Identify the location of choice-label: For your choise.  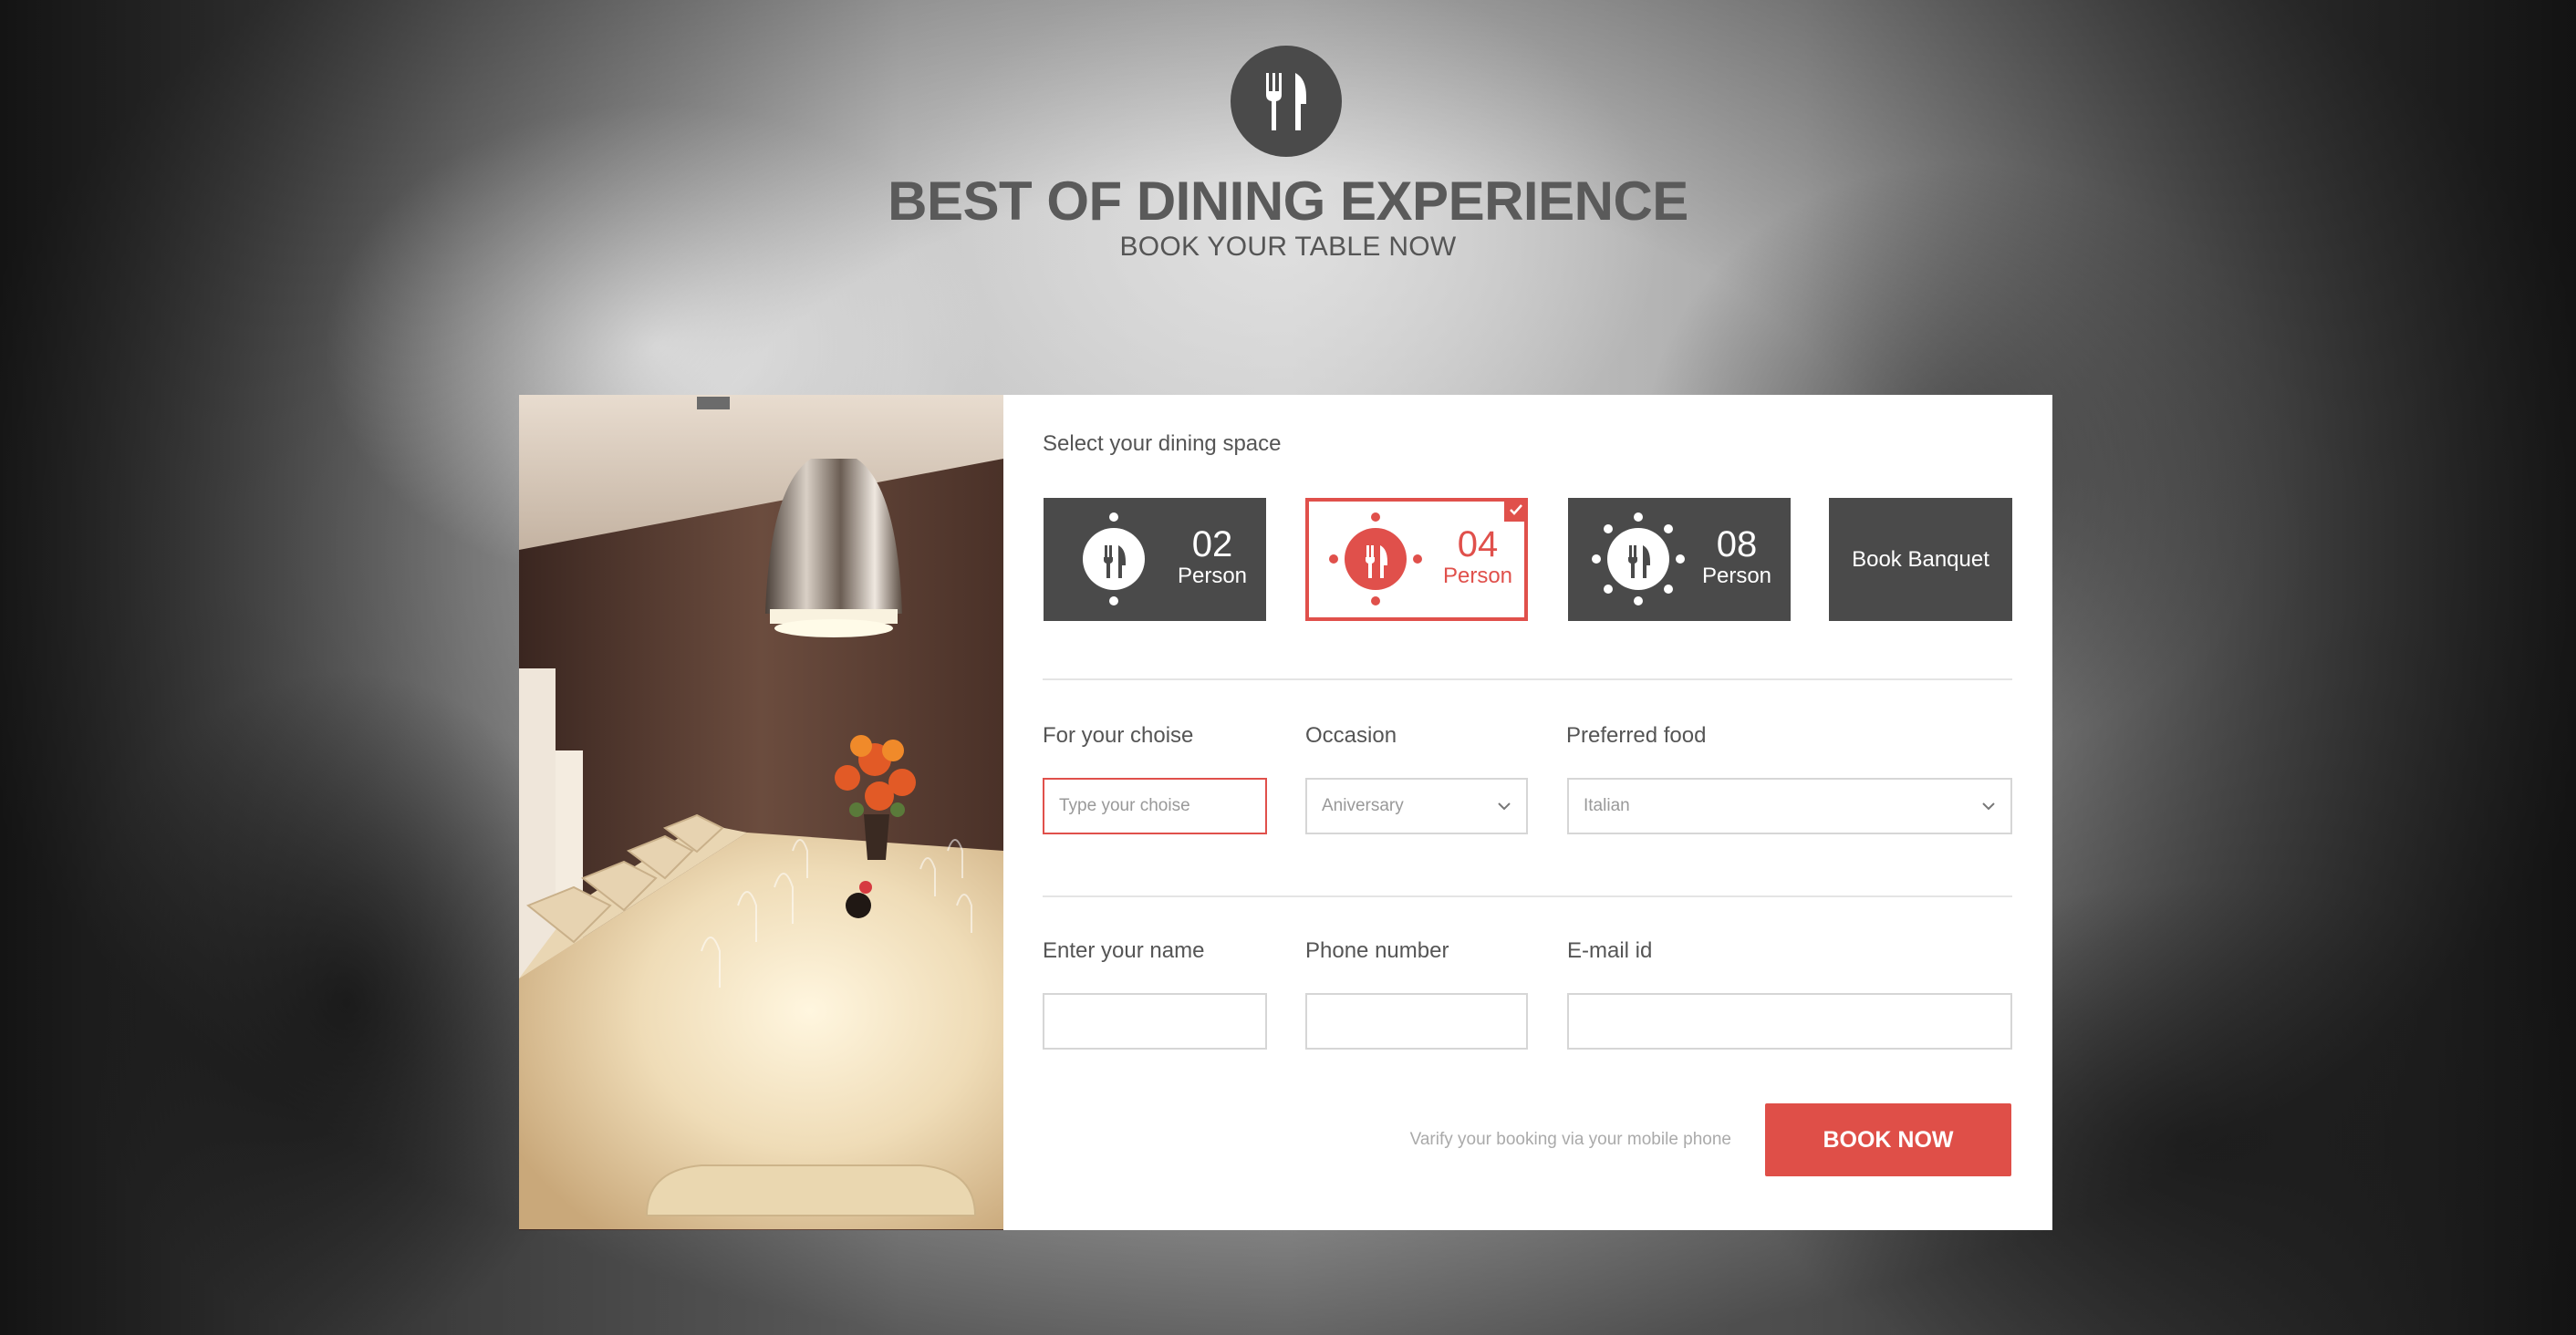
(1118, 736).